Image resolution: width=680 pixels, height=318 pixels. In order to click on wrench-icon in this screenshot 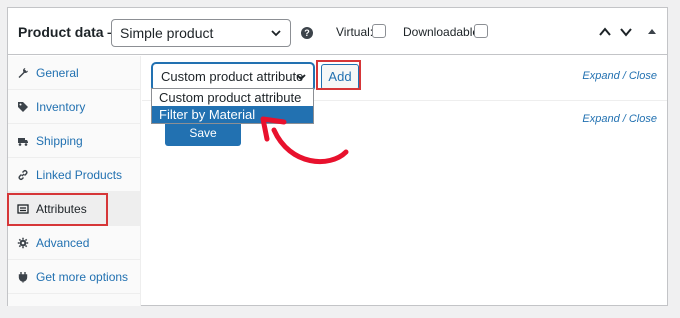, I will do `click(23, 73)`.